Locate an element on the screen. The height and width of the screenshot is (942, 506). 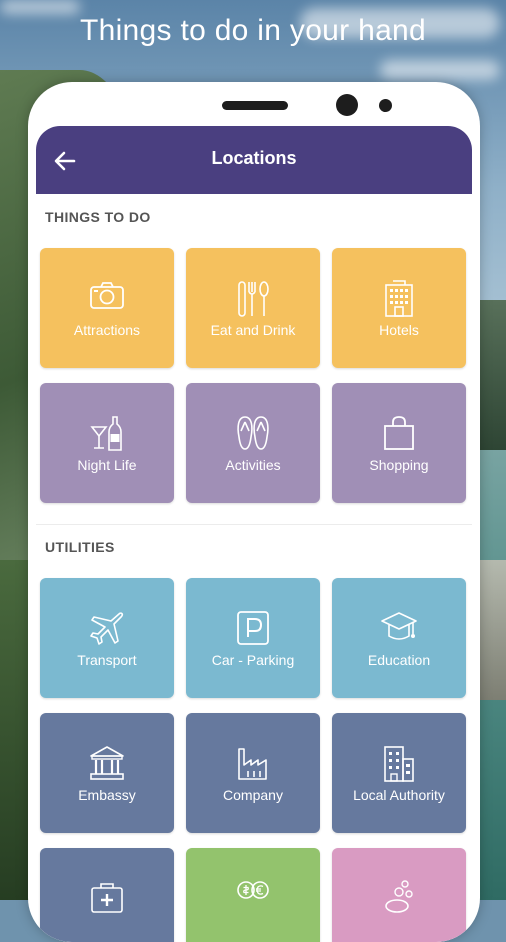
factory-icon is located at coordinates (252, 764).